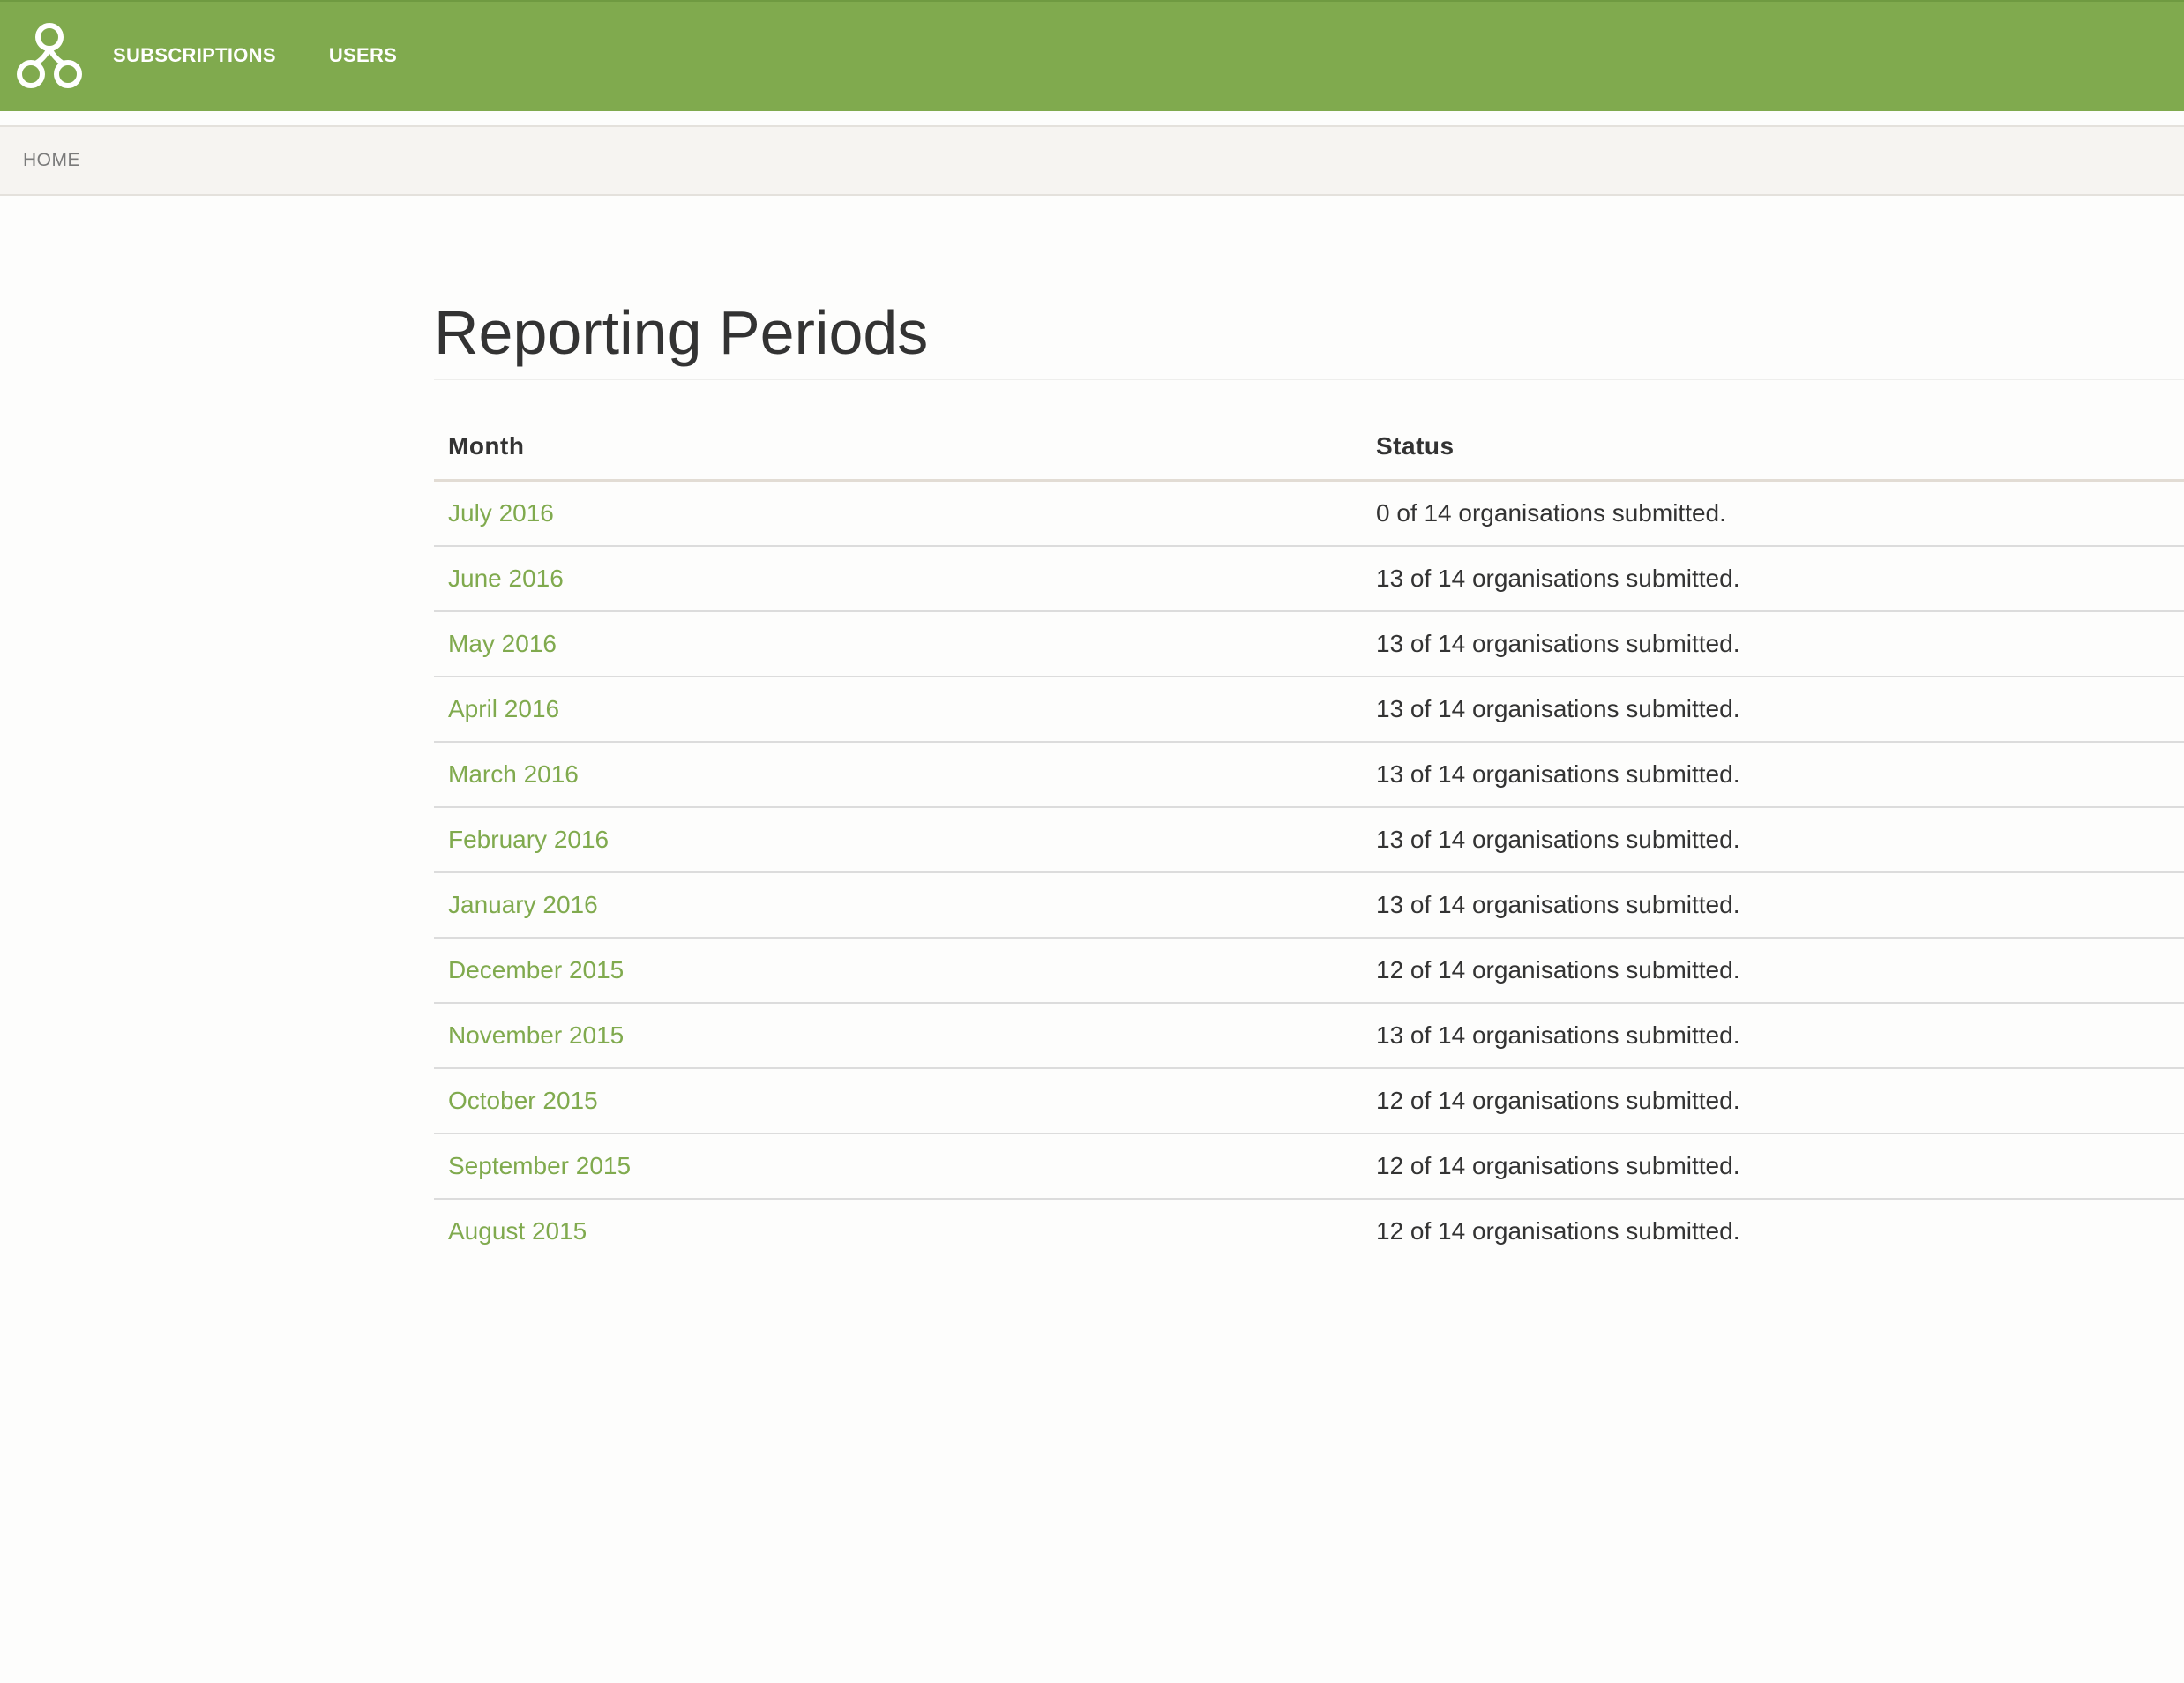 This screenshot has height=1683, width=2184. Describe the element at coordinates (898, 1231) in the screenshot. I see `month-cell: August 2015` at that location.